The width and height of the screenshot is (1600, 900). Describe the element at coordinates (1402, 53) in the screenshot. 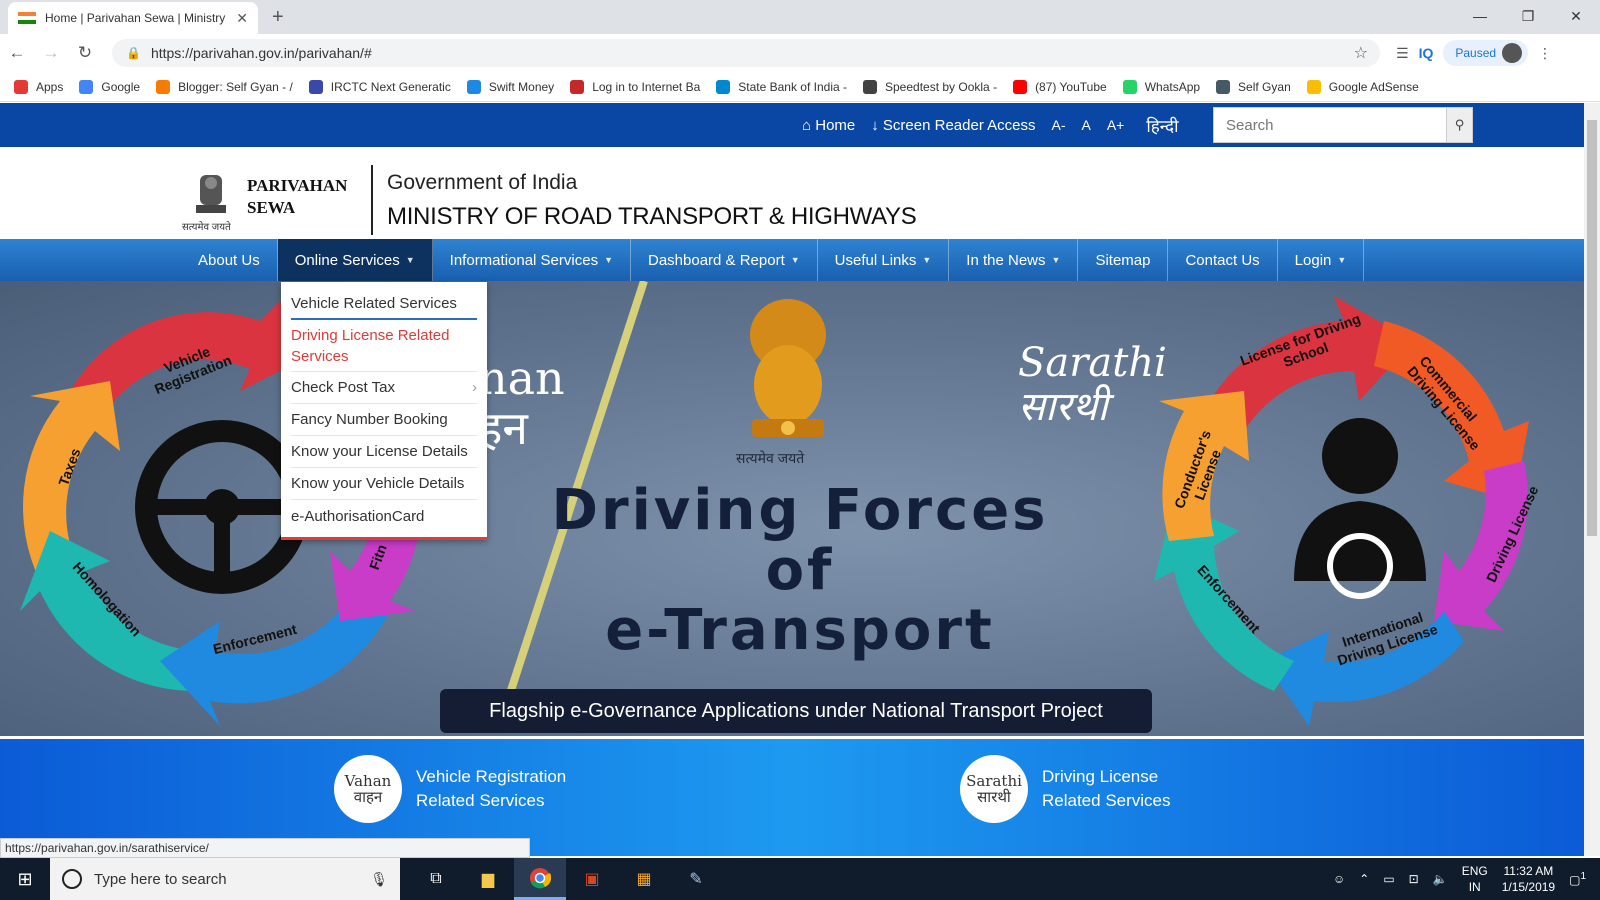

I see `reading-list-icon: ☰` at that location.